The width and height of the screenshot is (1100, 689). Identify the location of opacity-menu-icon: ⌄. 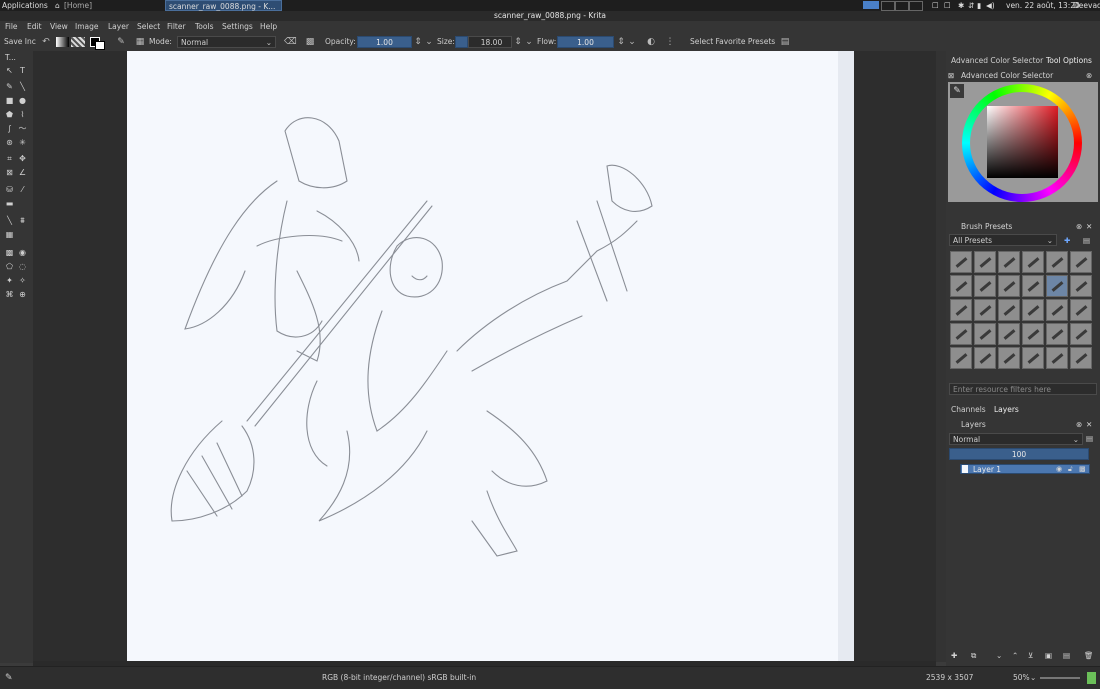
(429, 42).